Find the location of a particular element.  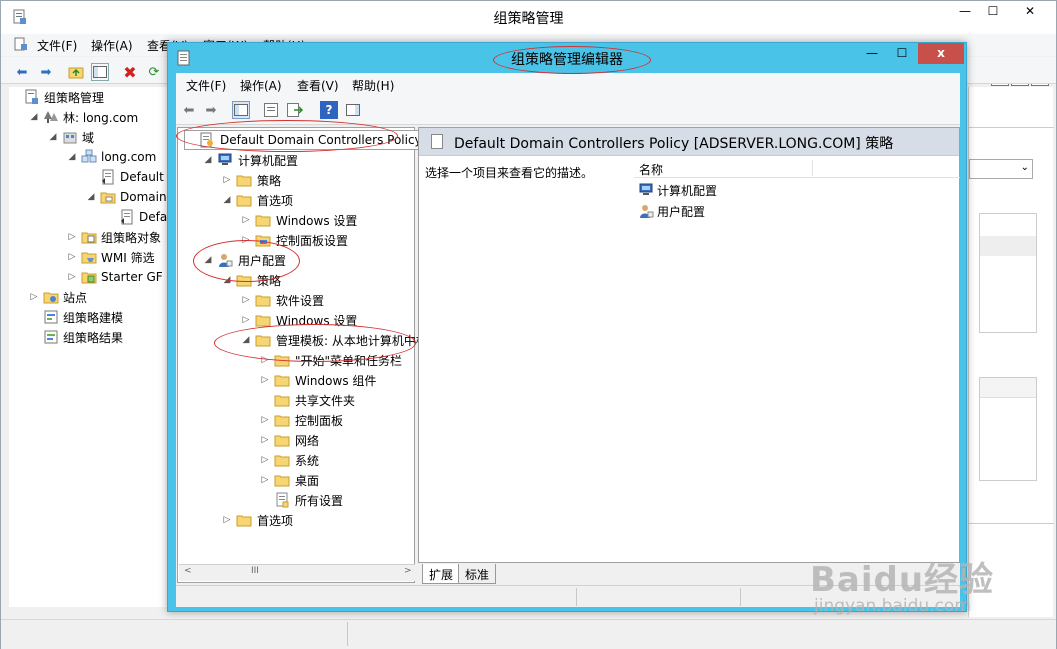

editor-menu-view: 查看(V) is located at coordinates (318, 85).